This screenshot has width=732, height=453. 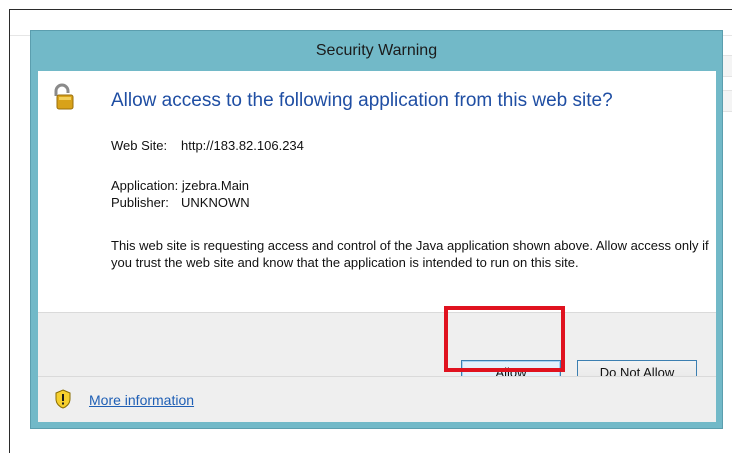 What do you see at coordinates (377, 399) in the screenshot?
I see `footer: More information` at bounding box center [377, 399].